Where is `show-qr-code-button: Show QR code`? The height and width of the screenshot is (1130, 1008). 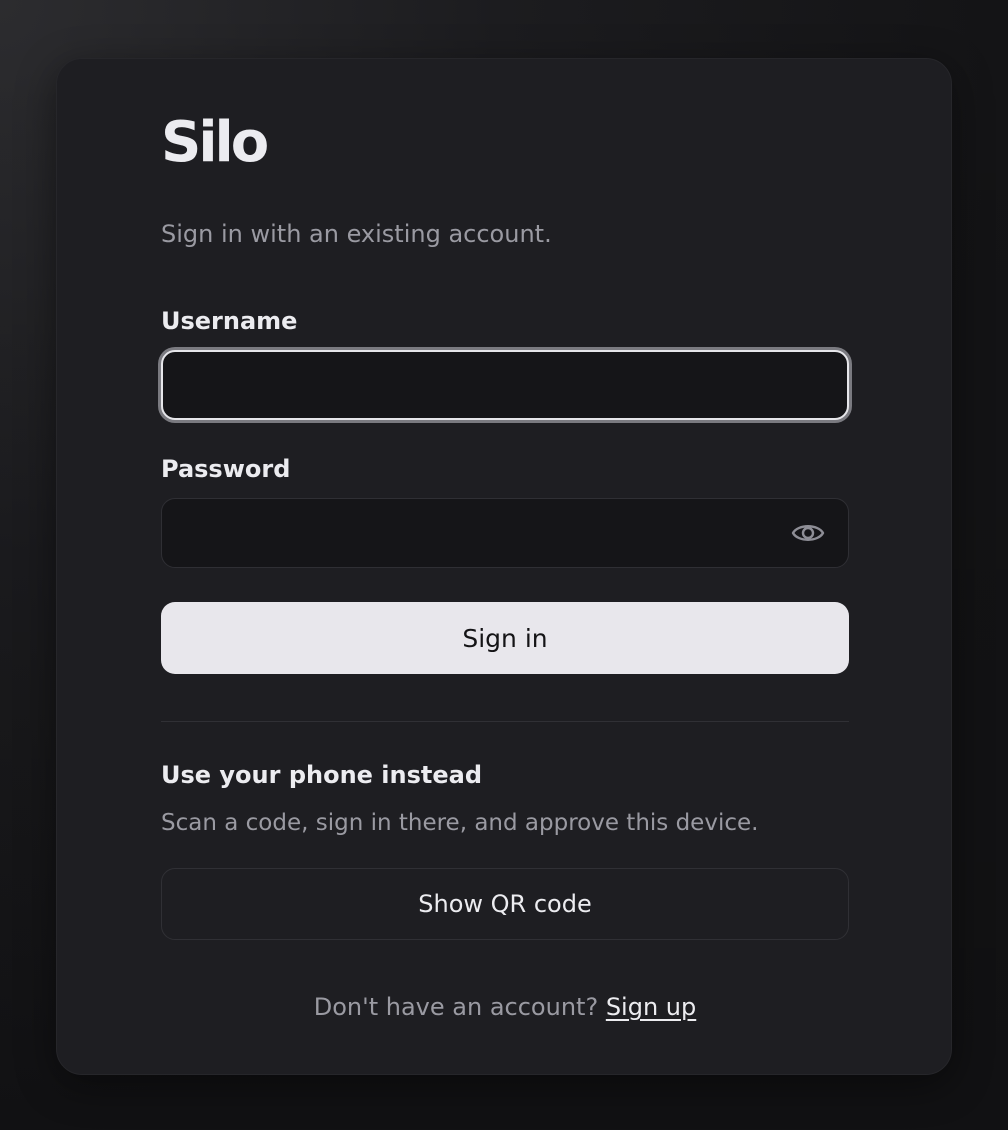 show-qr-code-button: Show QR code is located at coordinates (505, 904).